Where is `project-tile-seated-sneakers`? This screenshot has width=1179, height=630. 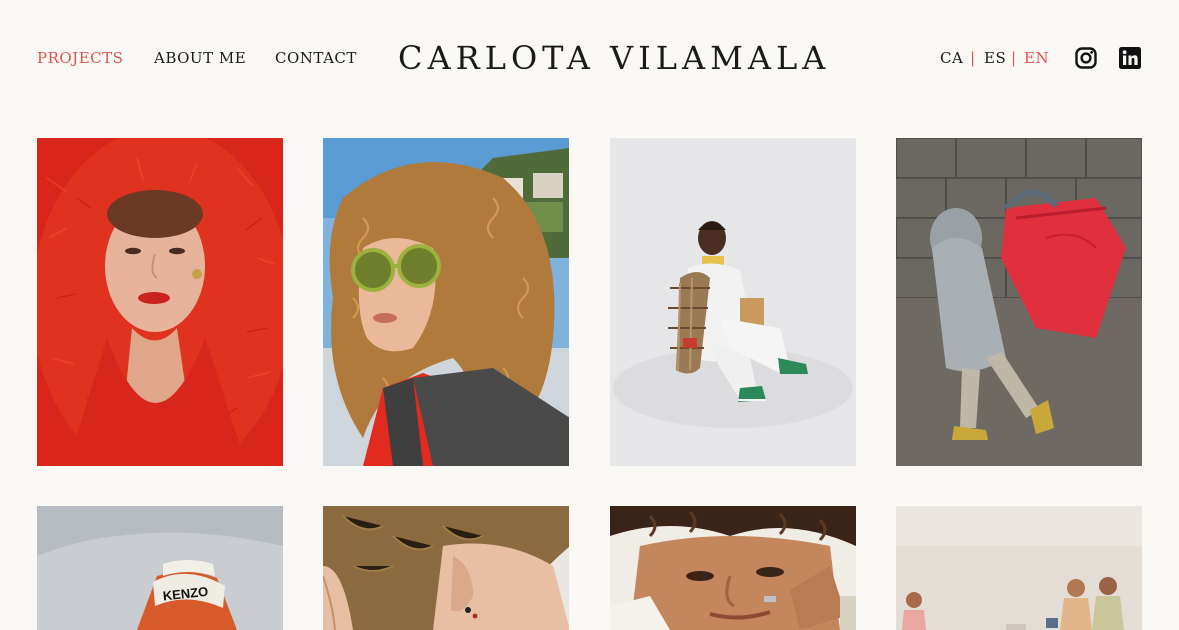 project-tile-seated-sneakers is located at coordinates (733, 302).